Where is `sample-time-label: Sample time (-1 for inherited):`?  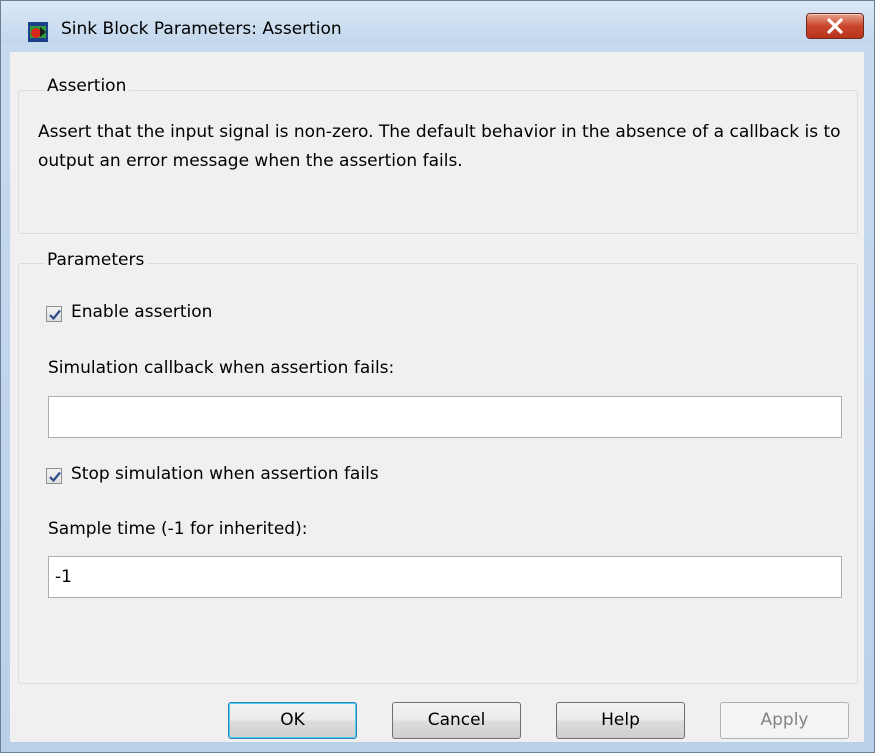 sample-time-label: Sample time (-1 for inherited): is located at coordinates (178, 529).